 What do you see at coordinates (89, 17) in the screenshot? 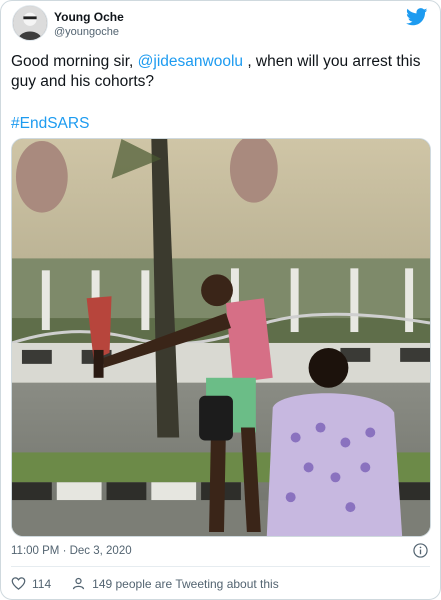
I see `author-name: Young Oche` at bounding box center [89, 17].